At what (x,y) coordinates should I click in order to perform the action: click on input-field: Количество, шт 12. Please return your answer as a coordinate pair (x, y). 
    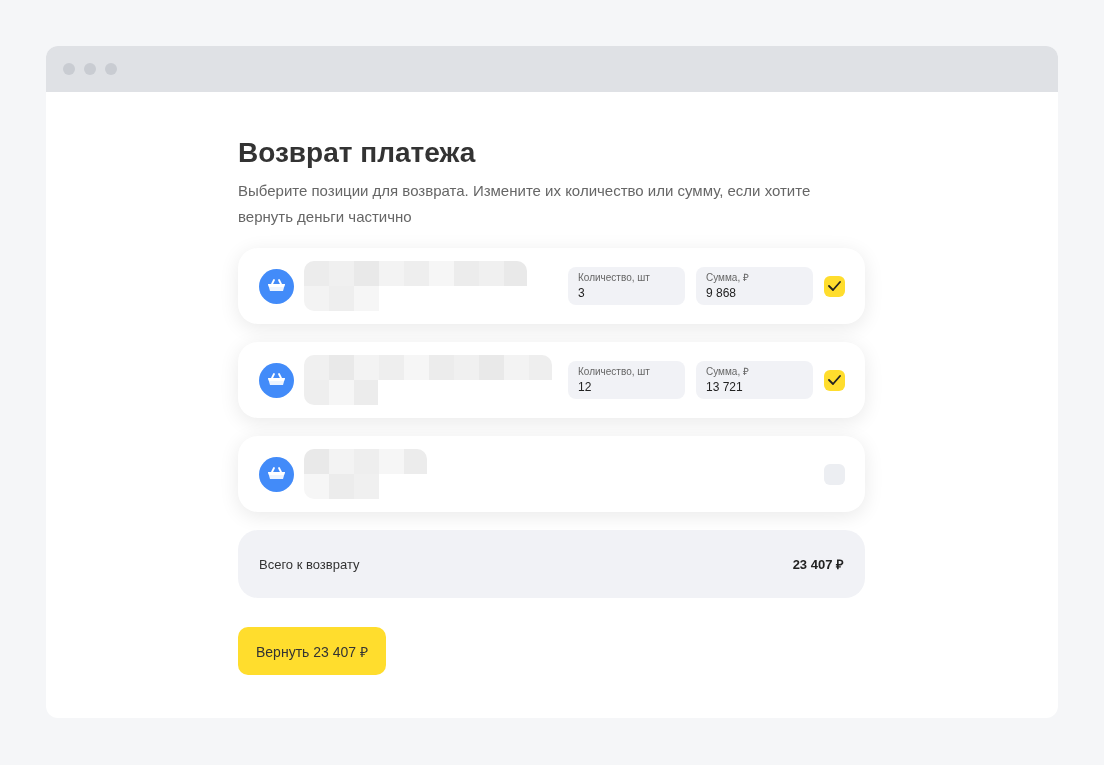
    Looking at the image, I should click on (626, 380).